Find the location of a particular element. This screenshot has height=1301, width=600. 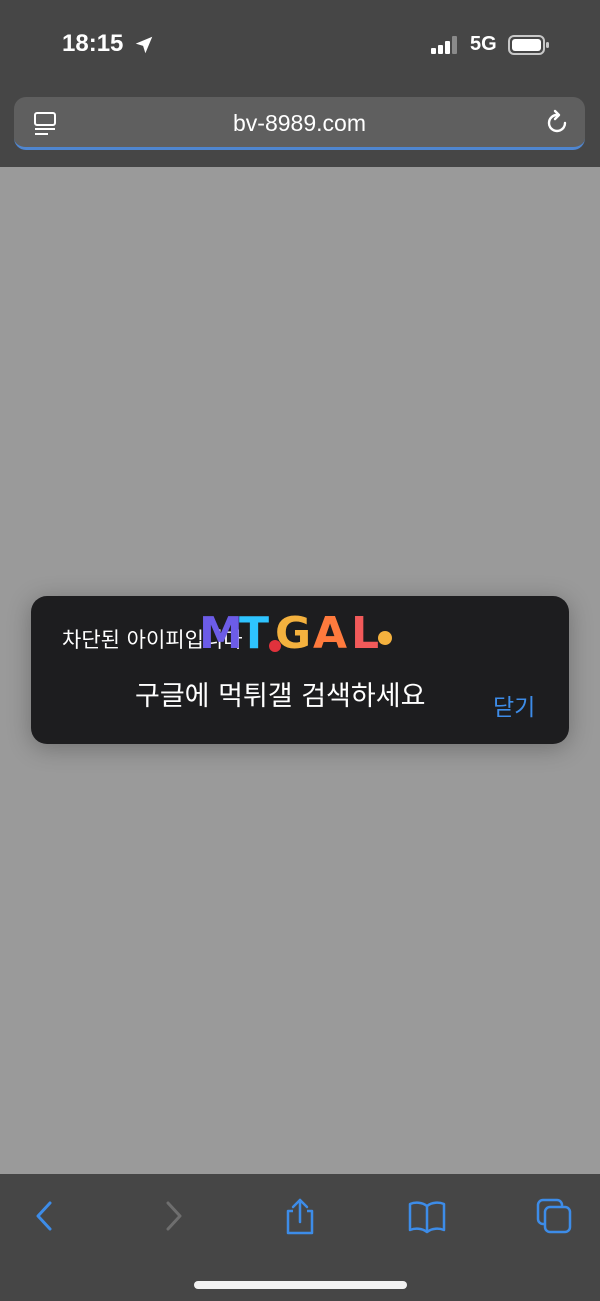

svg-text: L is located at coordinates (365, 632).